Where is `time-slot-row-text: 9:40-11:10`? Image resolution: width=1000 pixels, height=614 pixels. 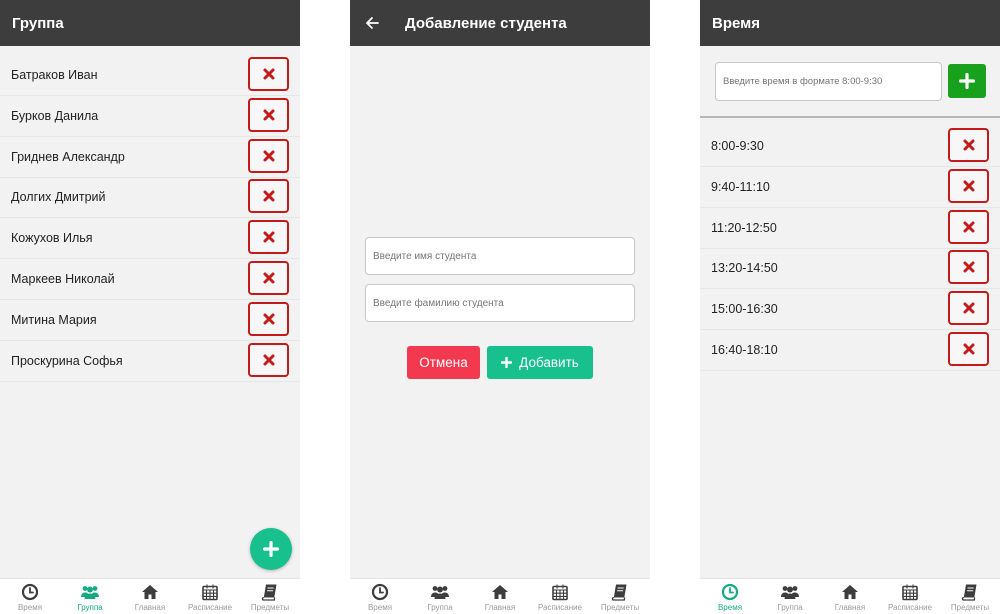
time-slot-row-text: 9:40-11:10 is located at coordinates (740, 186).